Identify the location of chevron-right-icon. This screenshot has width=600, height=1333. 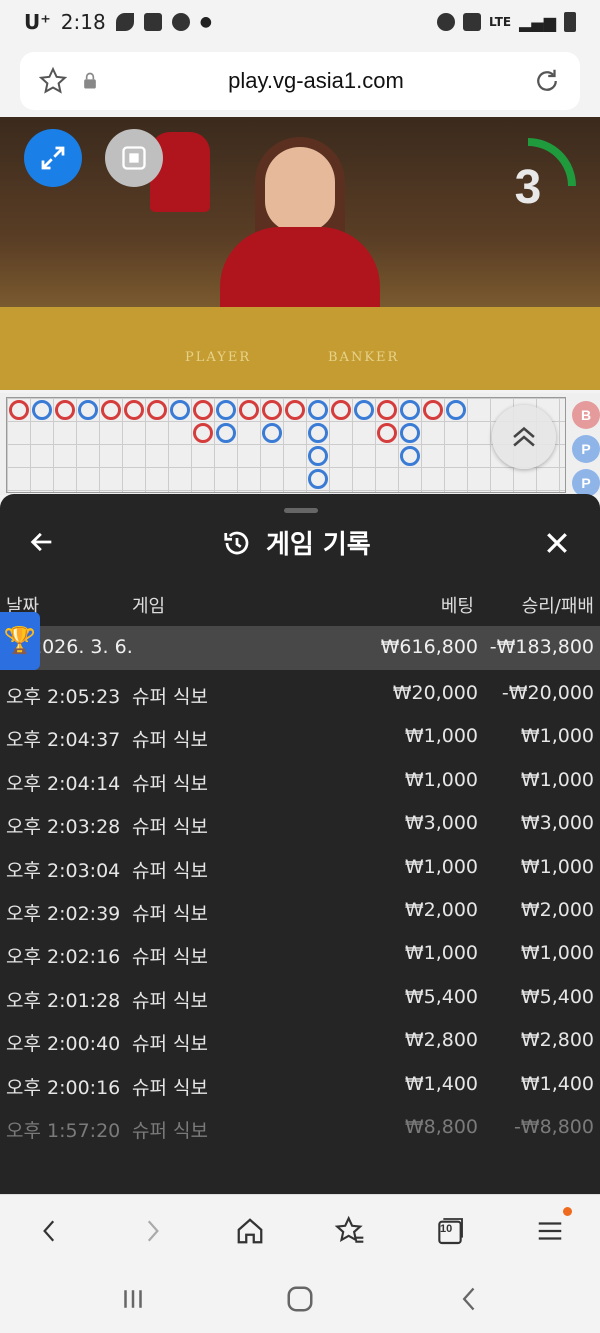
(153, 1231).